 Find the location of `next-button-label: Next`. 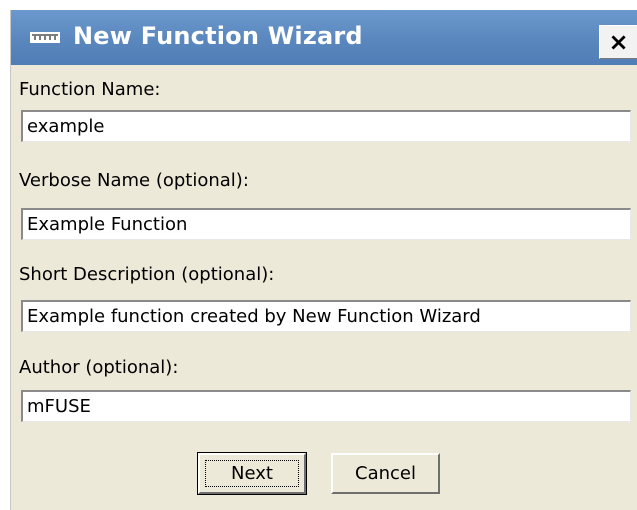

next-button-label: Next is located at coordinates (252, 473).